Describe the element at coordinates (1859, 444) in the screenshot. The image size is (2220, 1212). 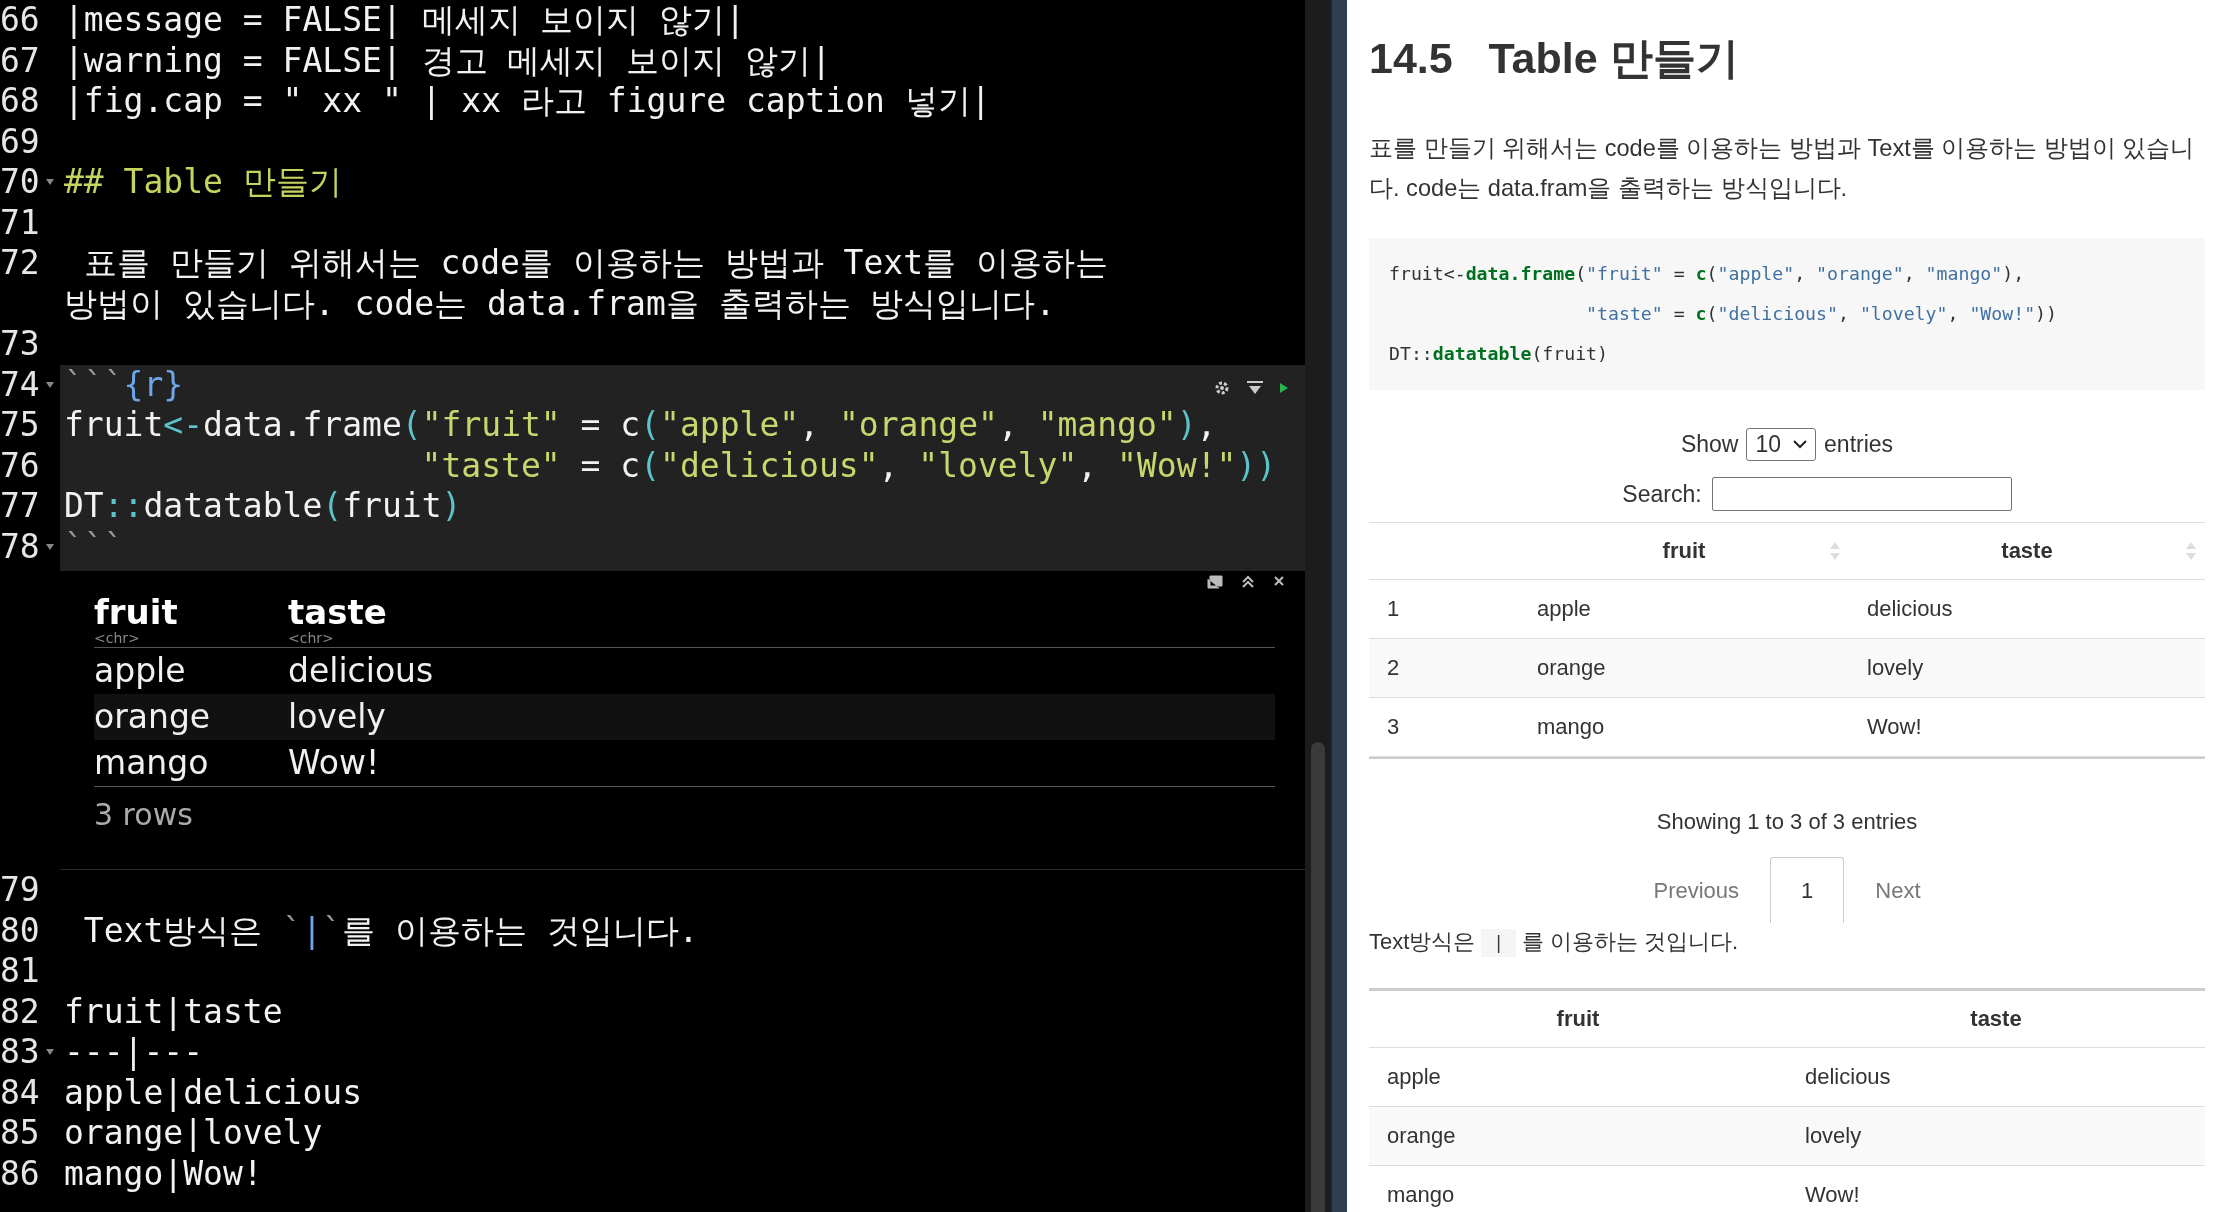
I see `entries-label: entries` at that location.